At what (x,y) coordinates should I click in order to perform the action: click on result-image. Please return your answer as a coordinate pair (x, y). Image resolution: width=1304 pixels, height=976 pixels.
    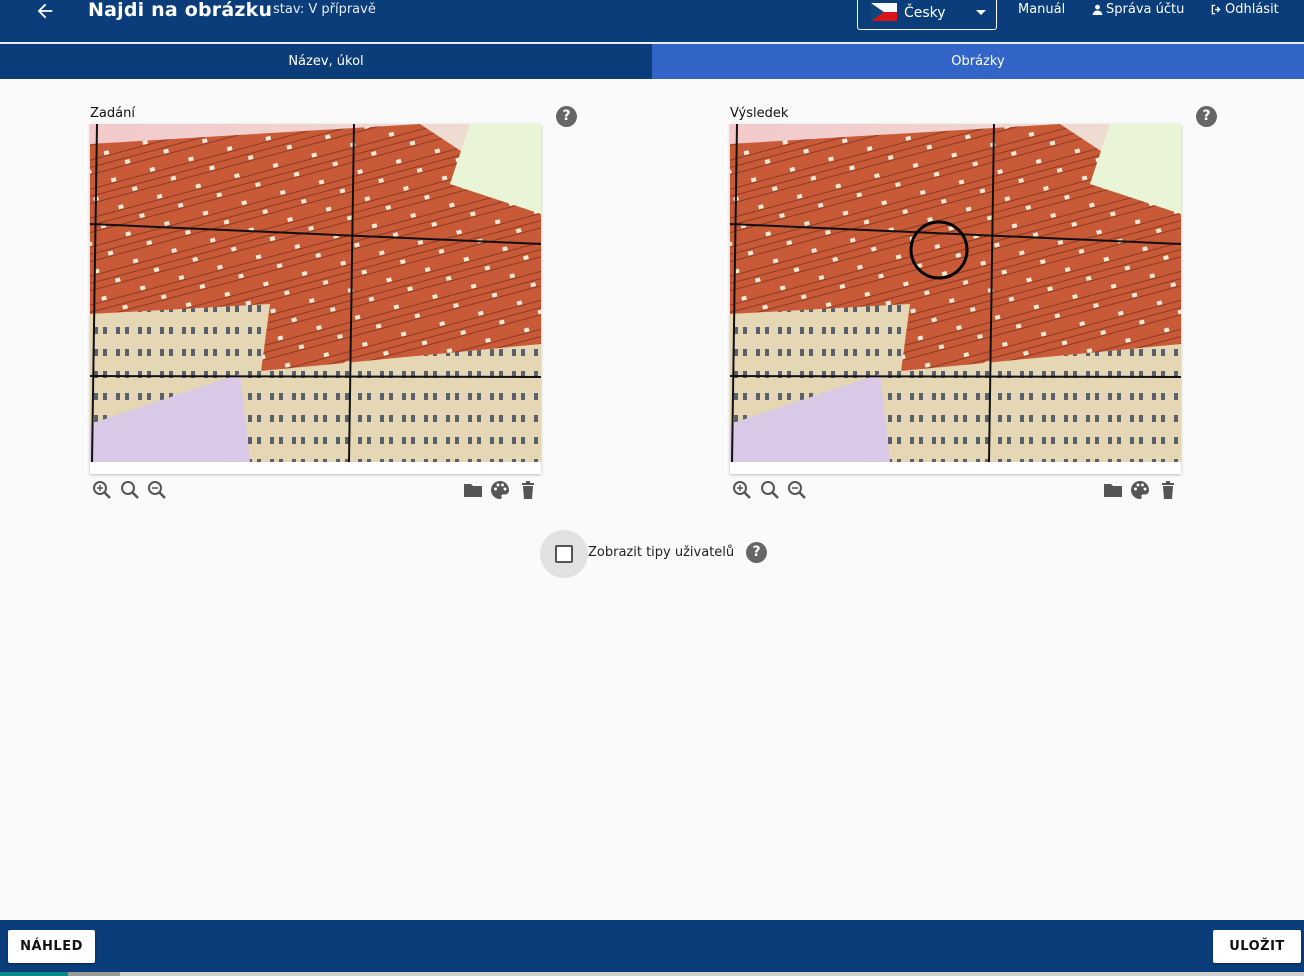
    Looking at the image, I should click on (955, 293).